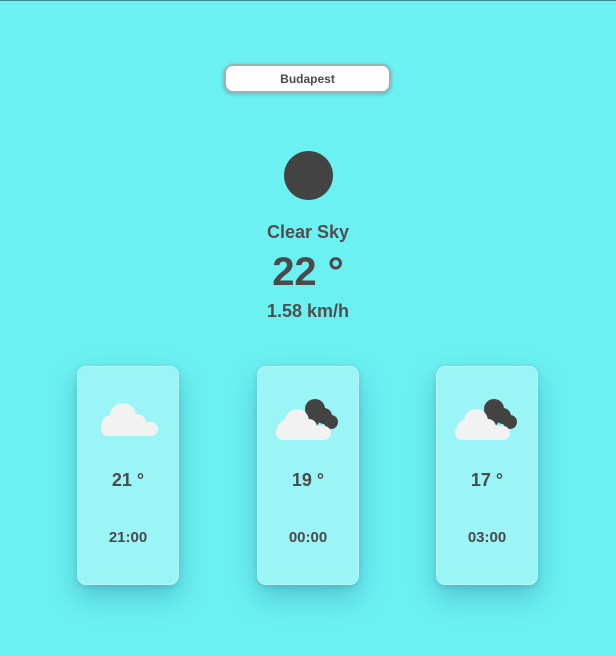 The image size is (616, 656). Describe the element at coordinates (308, 311) in the screenshot. I see `current-wind-speed: 1.58 km/h` at that location.